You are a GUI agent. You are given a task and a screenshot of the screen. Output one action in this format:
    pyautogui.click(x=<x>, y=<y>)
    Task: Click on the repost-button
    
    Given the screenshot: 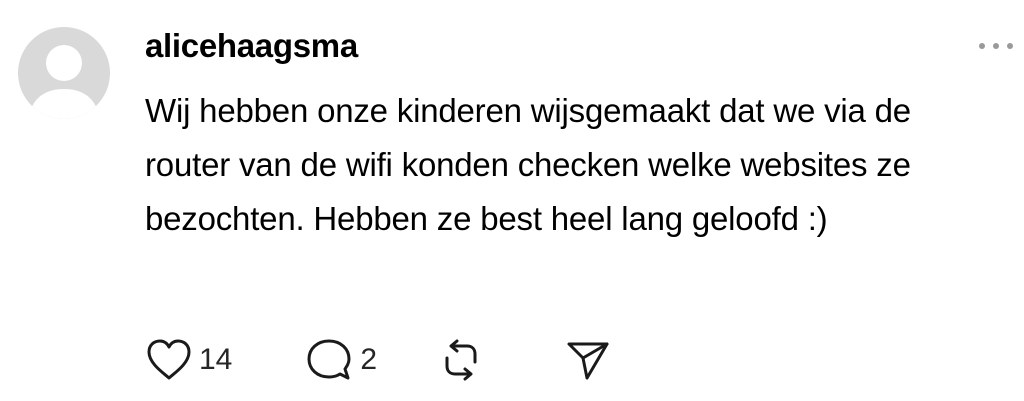 What is the action you would take?
    pyautogui.click(x=461, y=360)
    